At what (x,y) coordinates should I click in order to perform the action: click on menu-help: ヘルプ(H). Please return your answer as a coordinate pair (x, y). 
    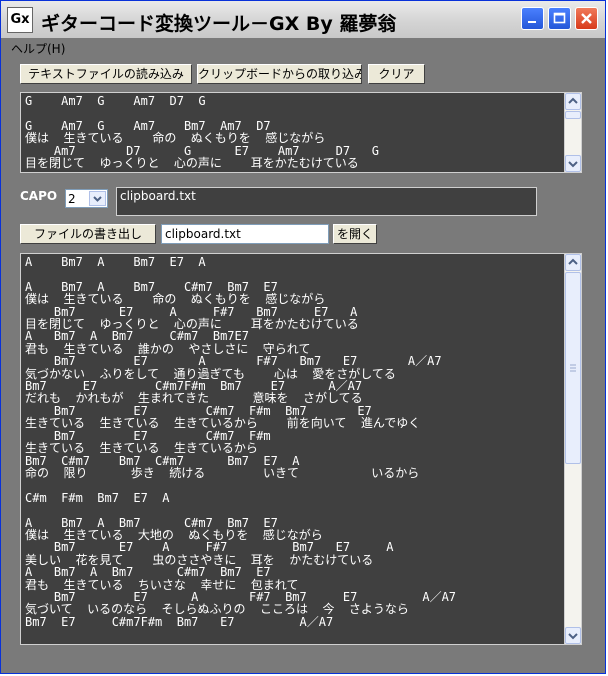
    Looking at the image, I should click on (38, 48).